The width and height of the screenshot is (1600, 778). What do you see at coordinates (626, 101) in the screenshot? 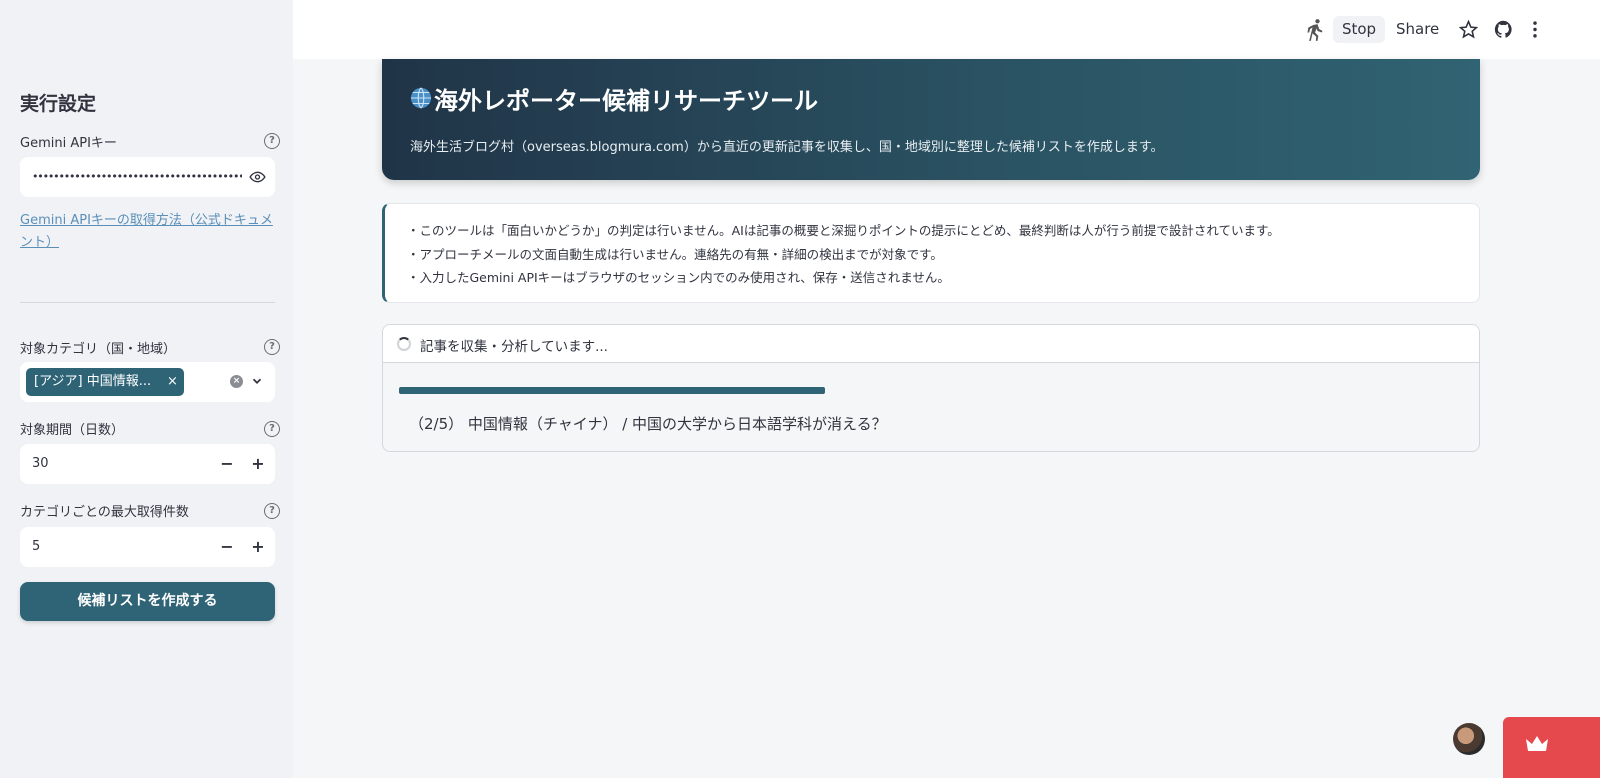
I see `page-title: 海外レポーター候補リサーチツール` at bounding box center [626, 101].